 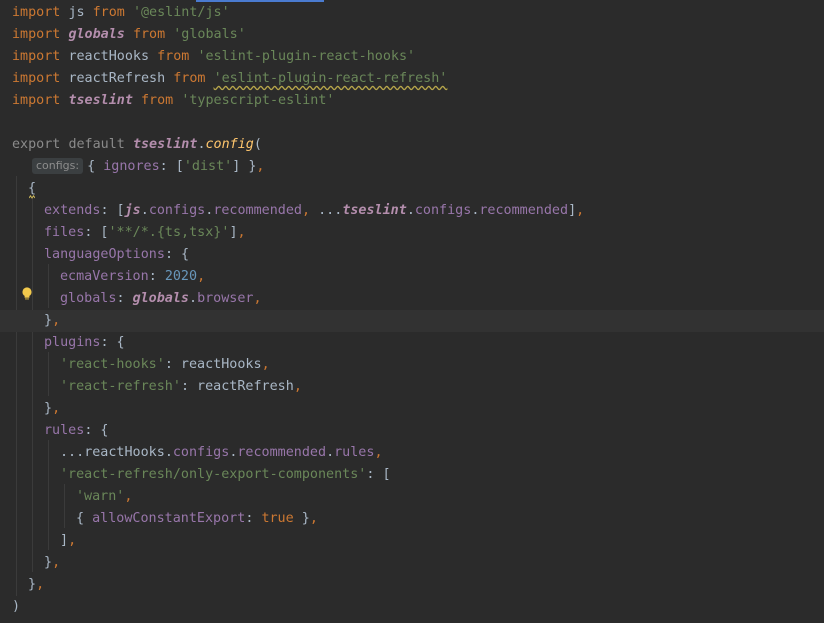 What do you see at coordinates (221, 453) in the screenshot?
I see `code-text: ...reactHooks.configs.recommended.rules,` at bounding box center [221, 453].